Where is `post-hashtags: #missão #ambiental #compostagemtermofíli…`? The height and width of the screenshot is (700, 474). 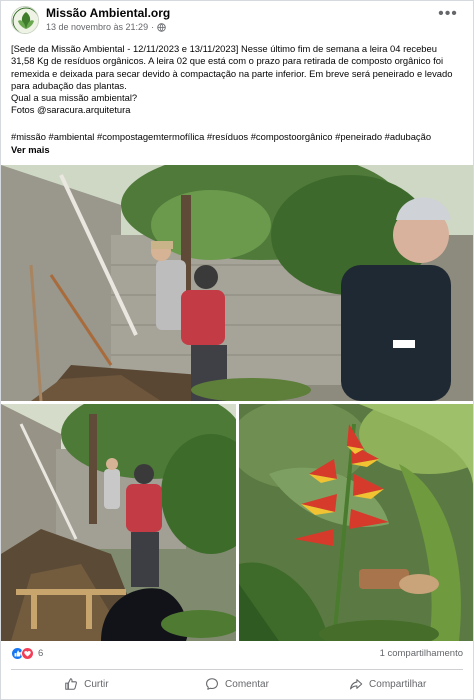
post-hashtags: #missão #ambiental #compostagemtermofíli… is located at coordinates (237, 137).